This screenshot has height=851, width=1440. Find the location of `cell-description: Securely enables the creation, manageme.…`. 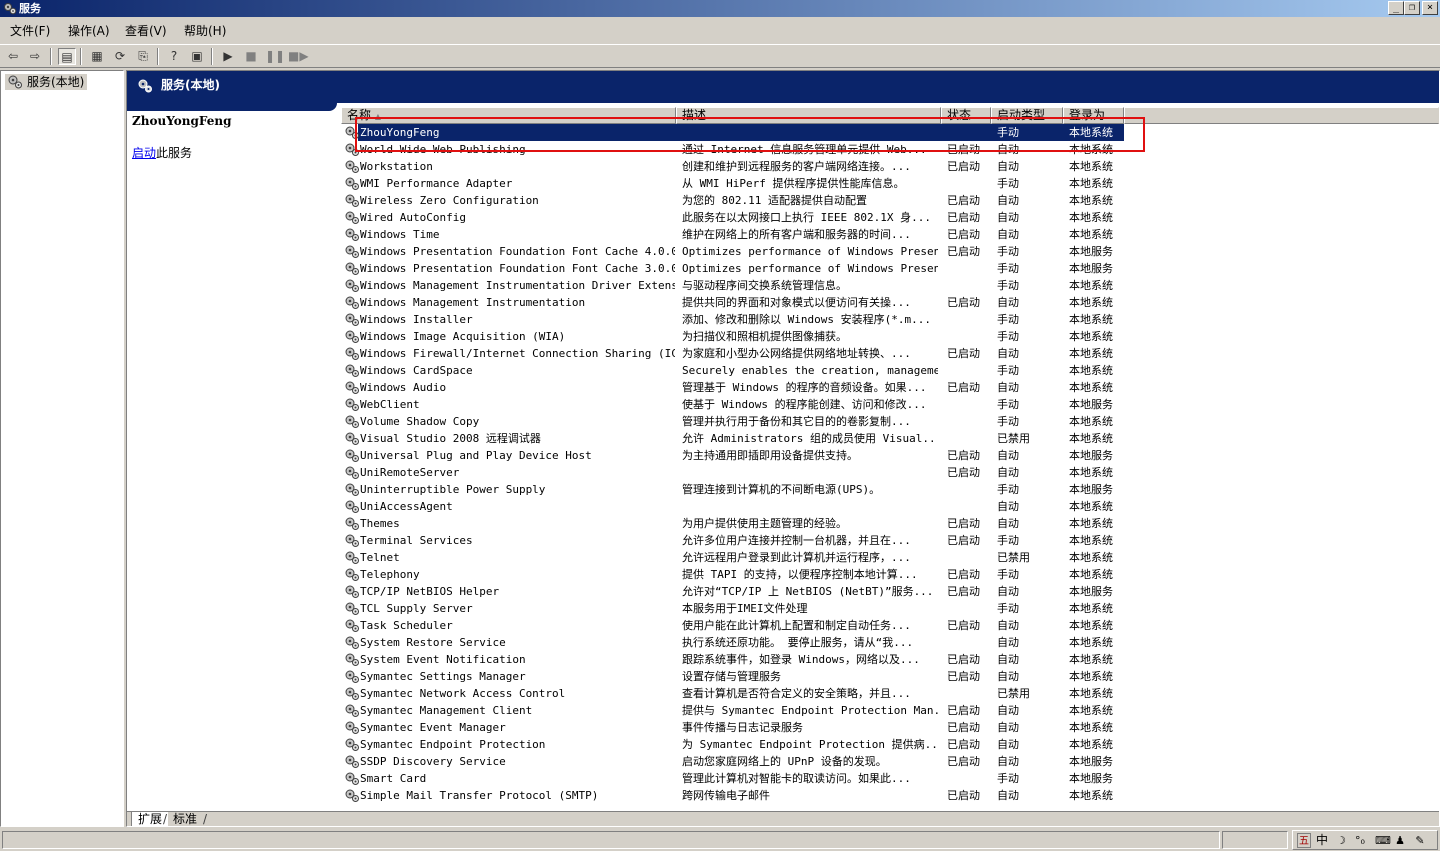

cell-description: Securely enables the creation, manageme.… is located at coordinates (810, 370).